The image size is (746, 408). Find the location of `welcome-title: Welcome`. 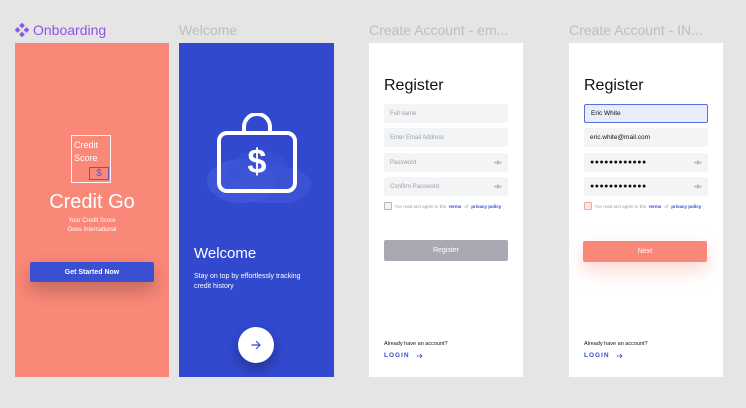

welcome-title: Welcome is located at coordinates (225, 253).